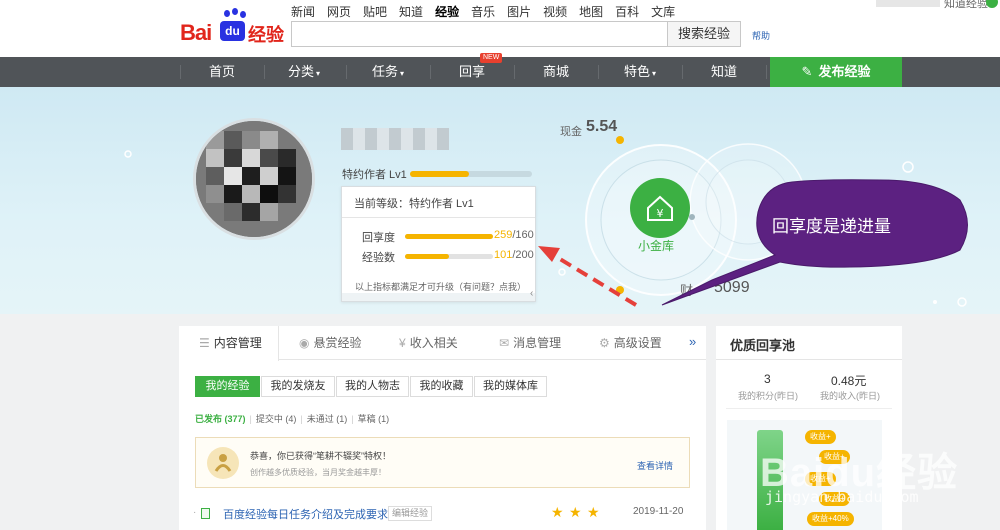 The width and height of the screenshot is (1000, 530). Describe the element at coordinates (604, 343) in the screenshot. I see `gear-icon: ⚙` at that location.